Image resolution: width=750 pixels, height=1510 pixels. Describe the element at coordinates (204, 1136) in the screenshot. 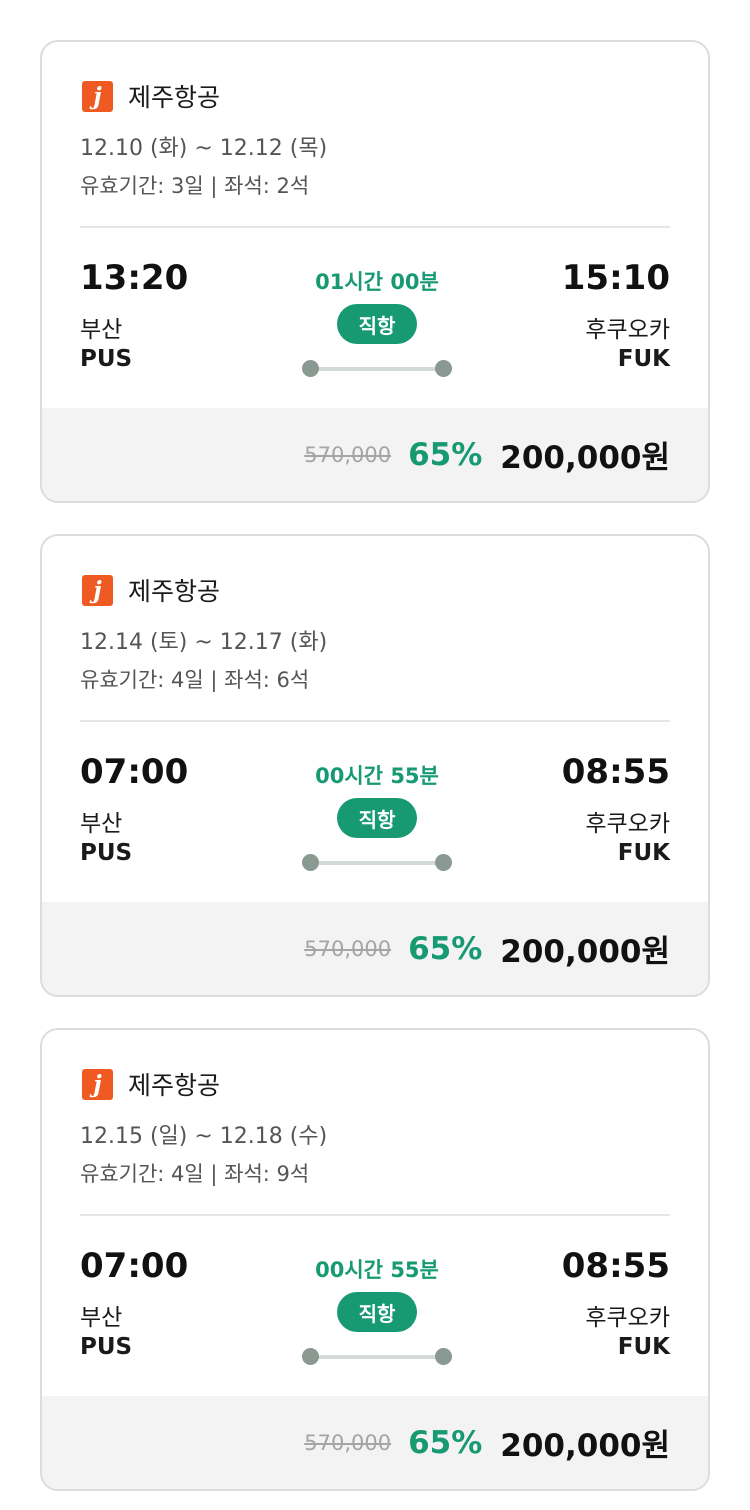

I see `travel-dates: 12.15 (일) ~ 12.18 (수)` at that location.